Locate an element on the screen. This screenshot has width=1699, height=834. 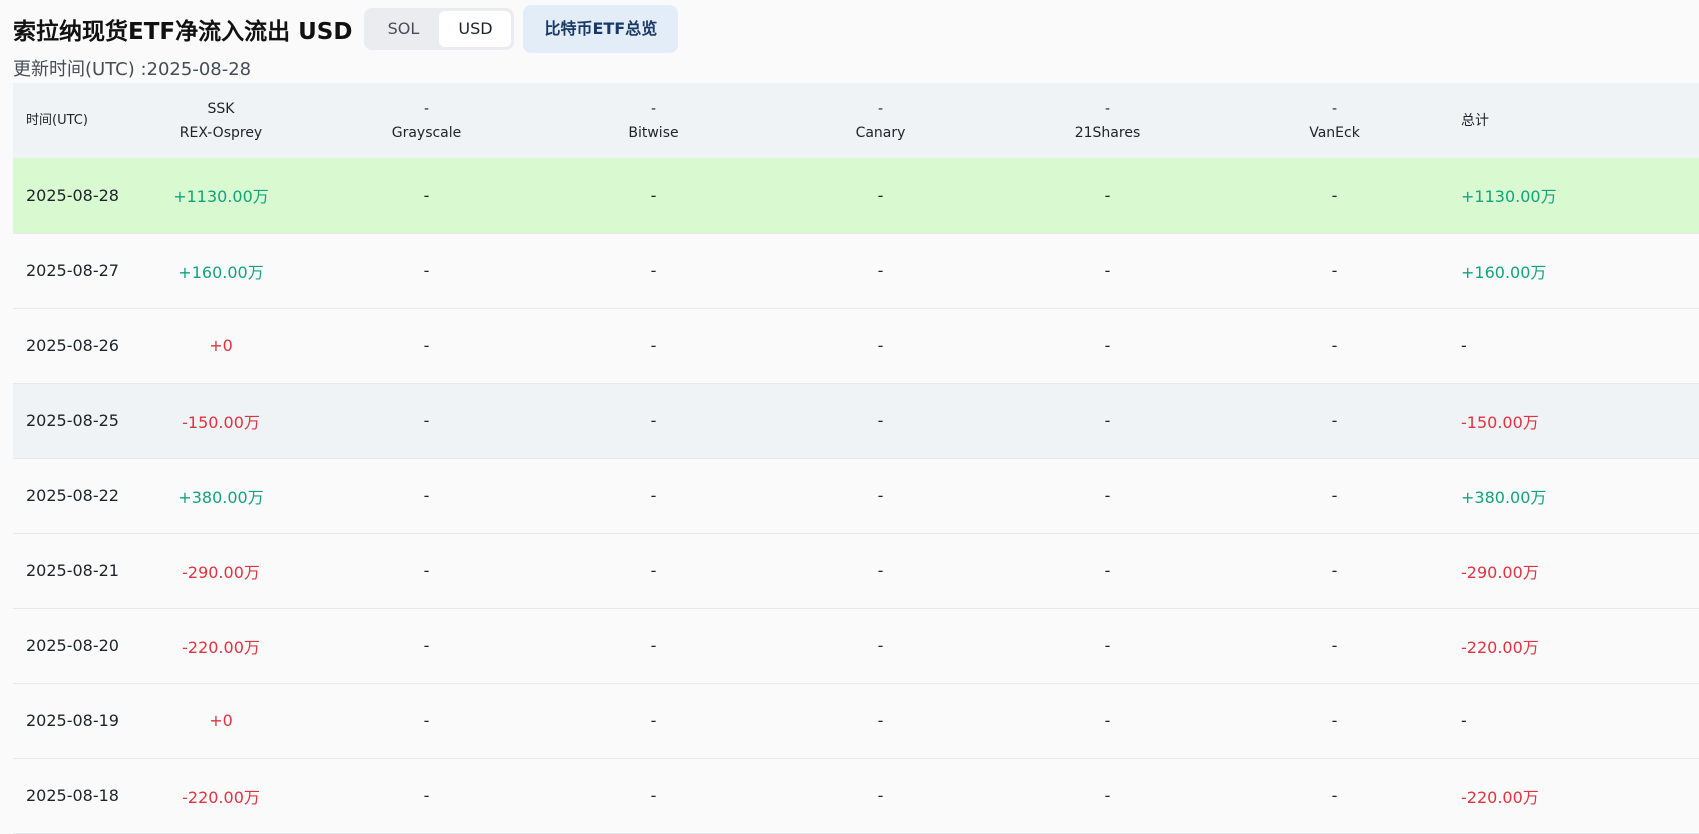
total-cell: -290.00万 is located at coordinates (1500, 572).